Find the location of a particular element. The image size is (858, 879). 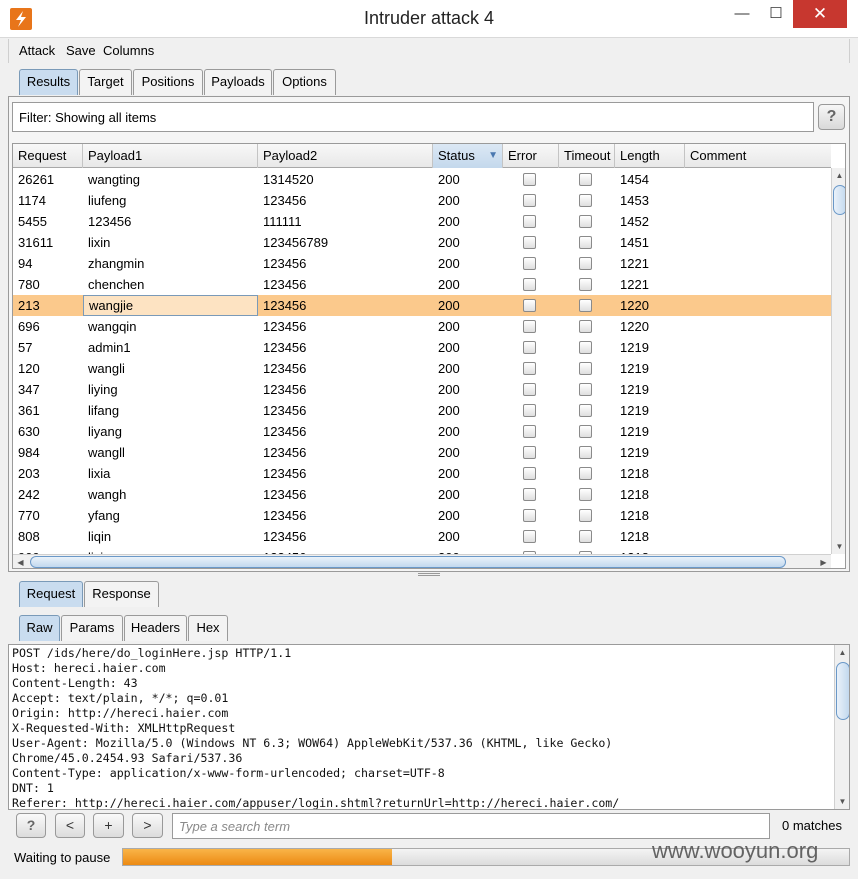

cell-payload1: liying is located at coordinates (103, 389).